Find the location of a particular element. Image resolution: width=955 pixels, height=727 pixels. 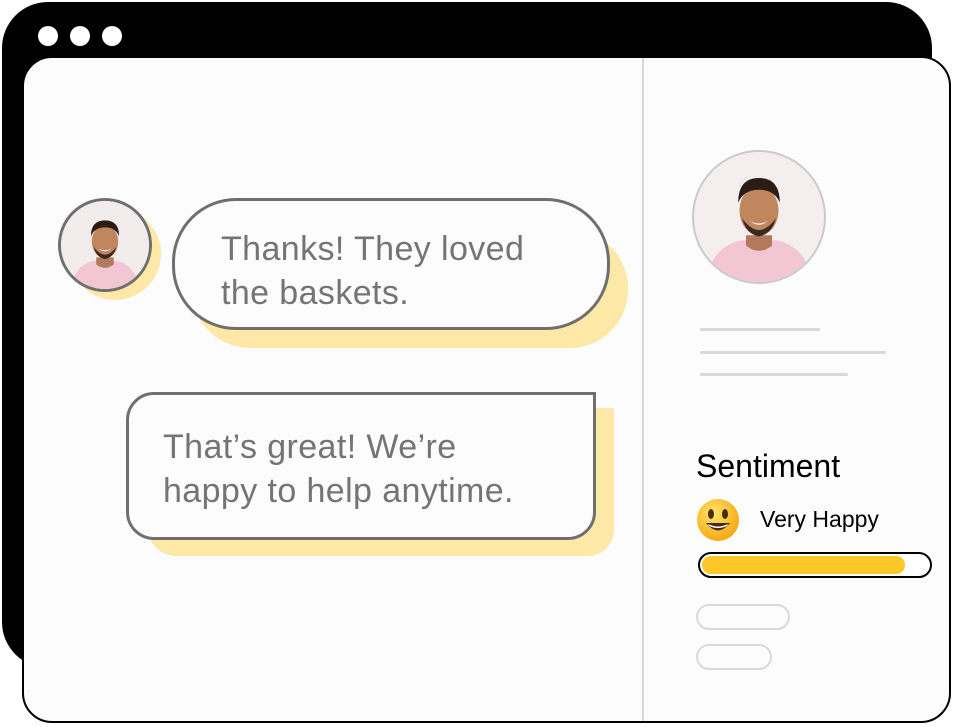

sentiment-title: Sentiment is located at coordinates (768, 466).